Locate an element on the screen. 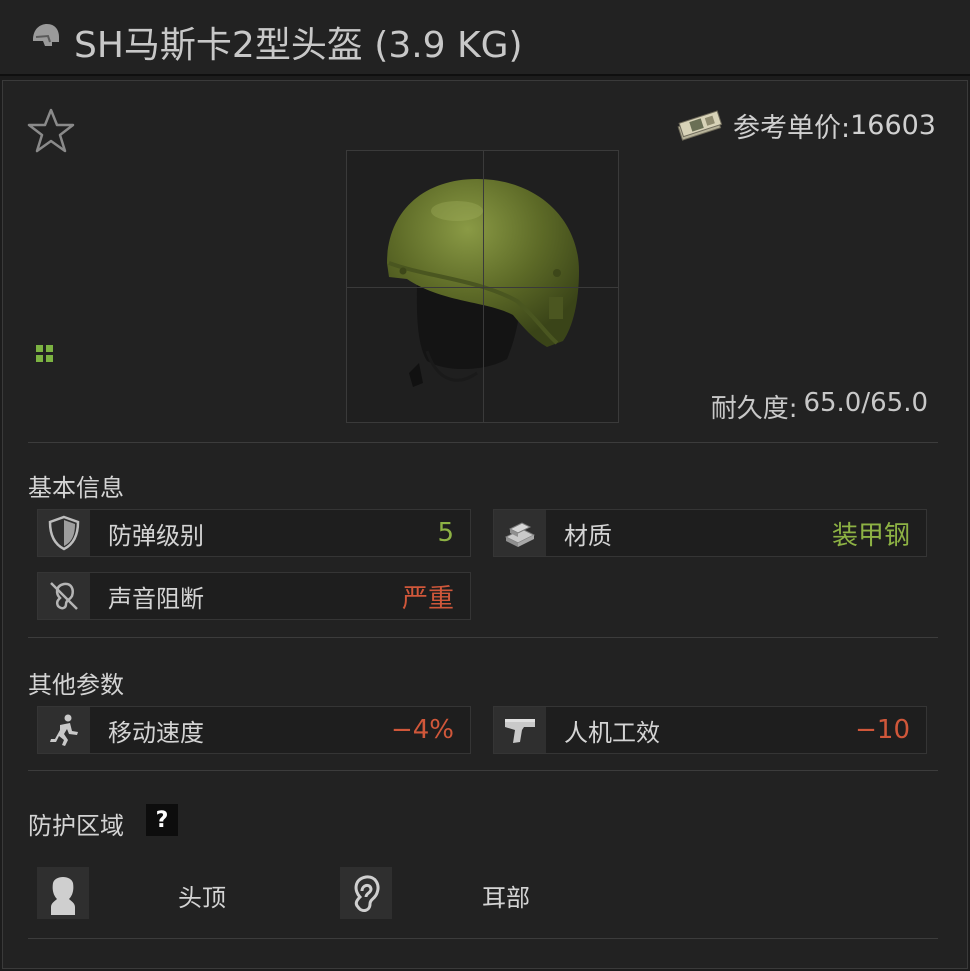 This screenshot has height=971, width=970. stat-ergonomics: 人机工效 −10 is located at coordinates (710, 730).